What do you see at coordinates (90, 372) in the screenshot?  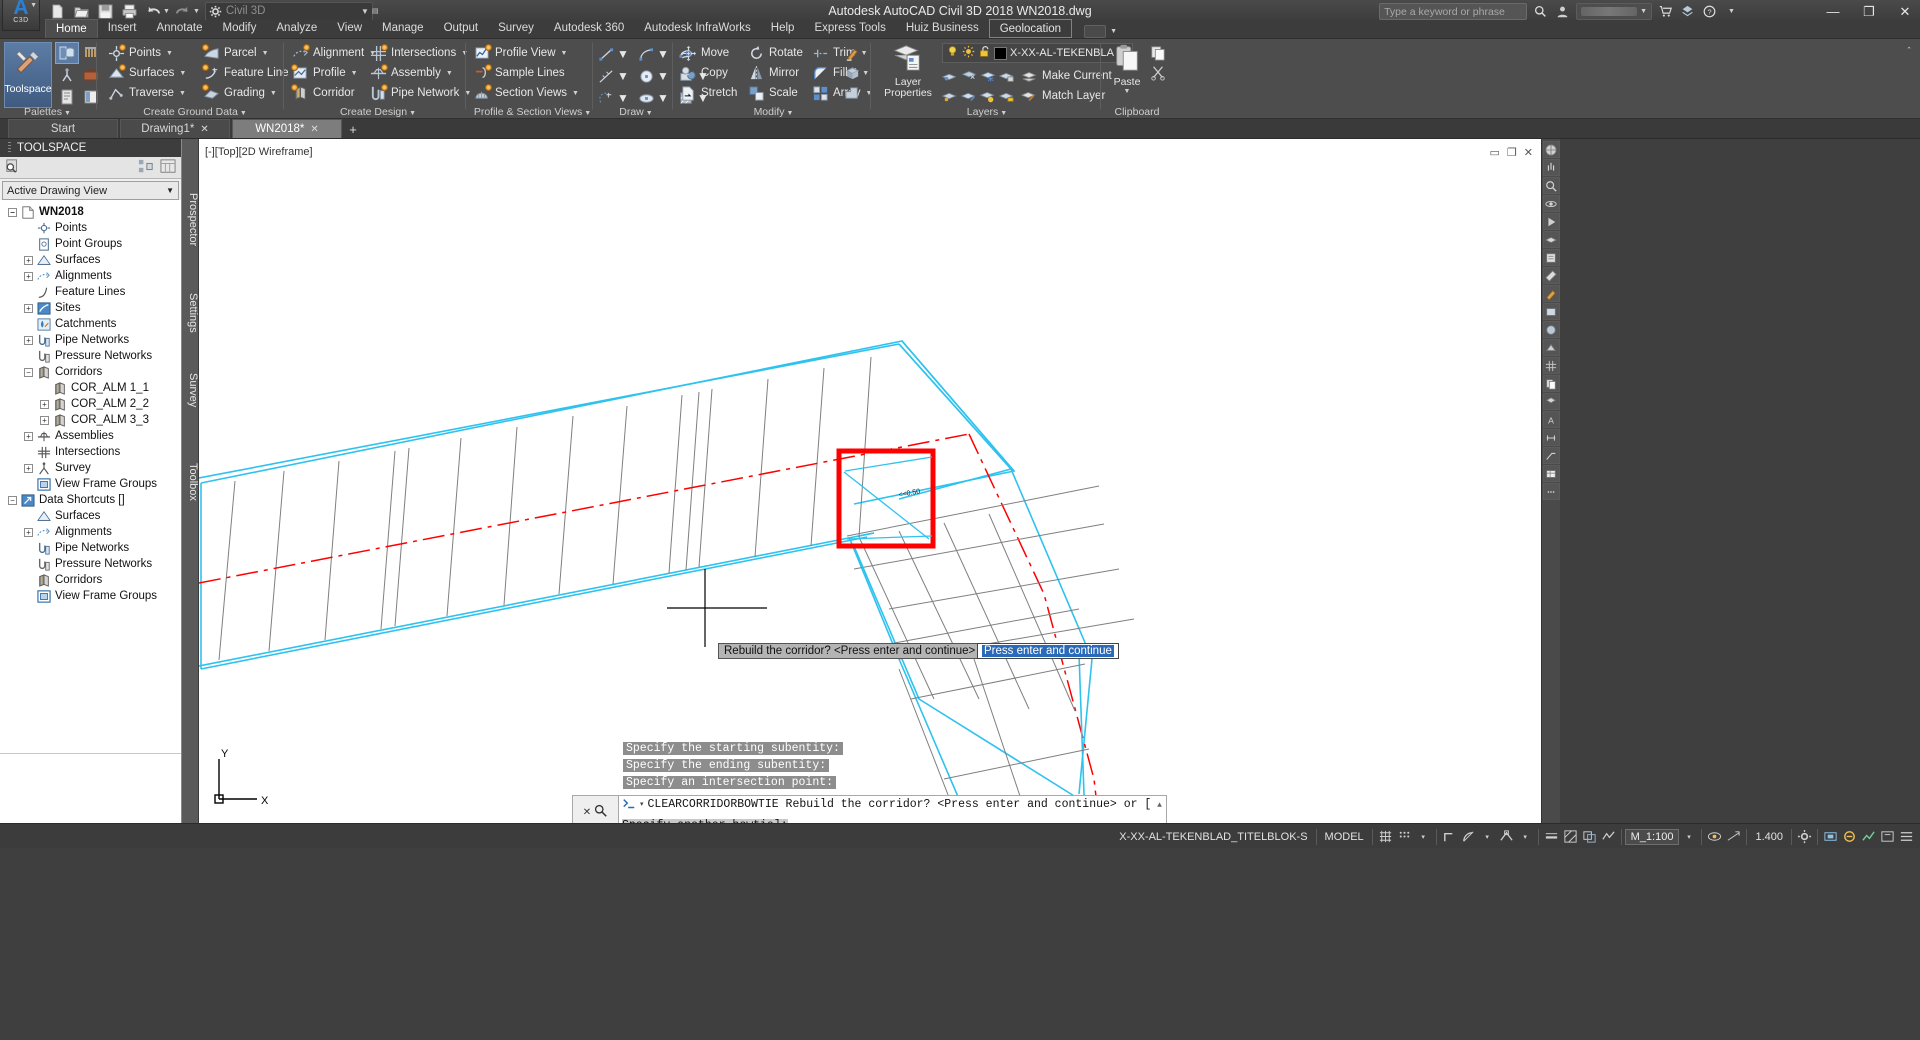 I see `tree-item: − Corridors` at bounding box center [90, 372].